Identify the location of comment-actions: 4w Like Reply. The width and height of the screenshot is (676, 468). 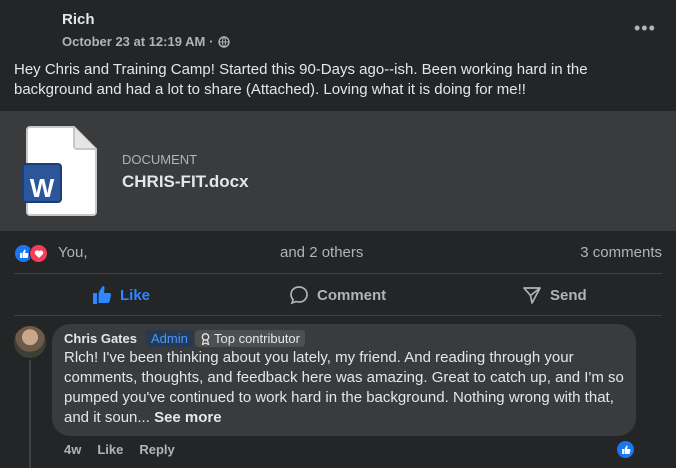
(119, 449).